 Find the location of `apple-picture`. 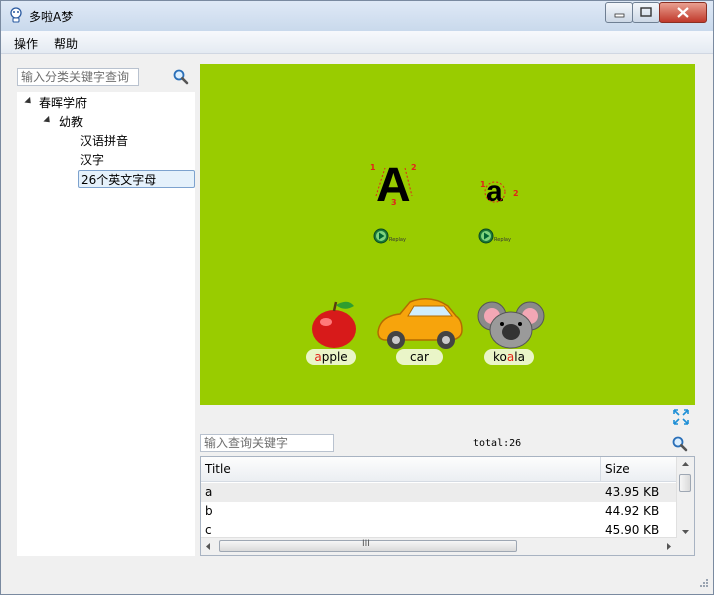

apple-picture is located at coordinates (334, 324).